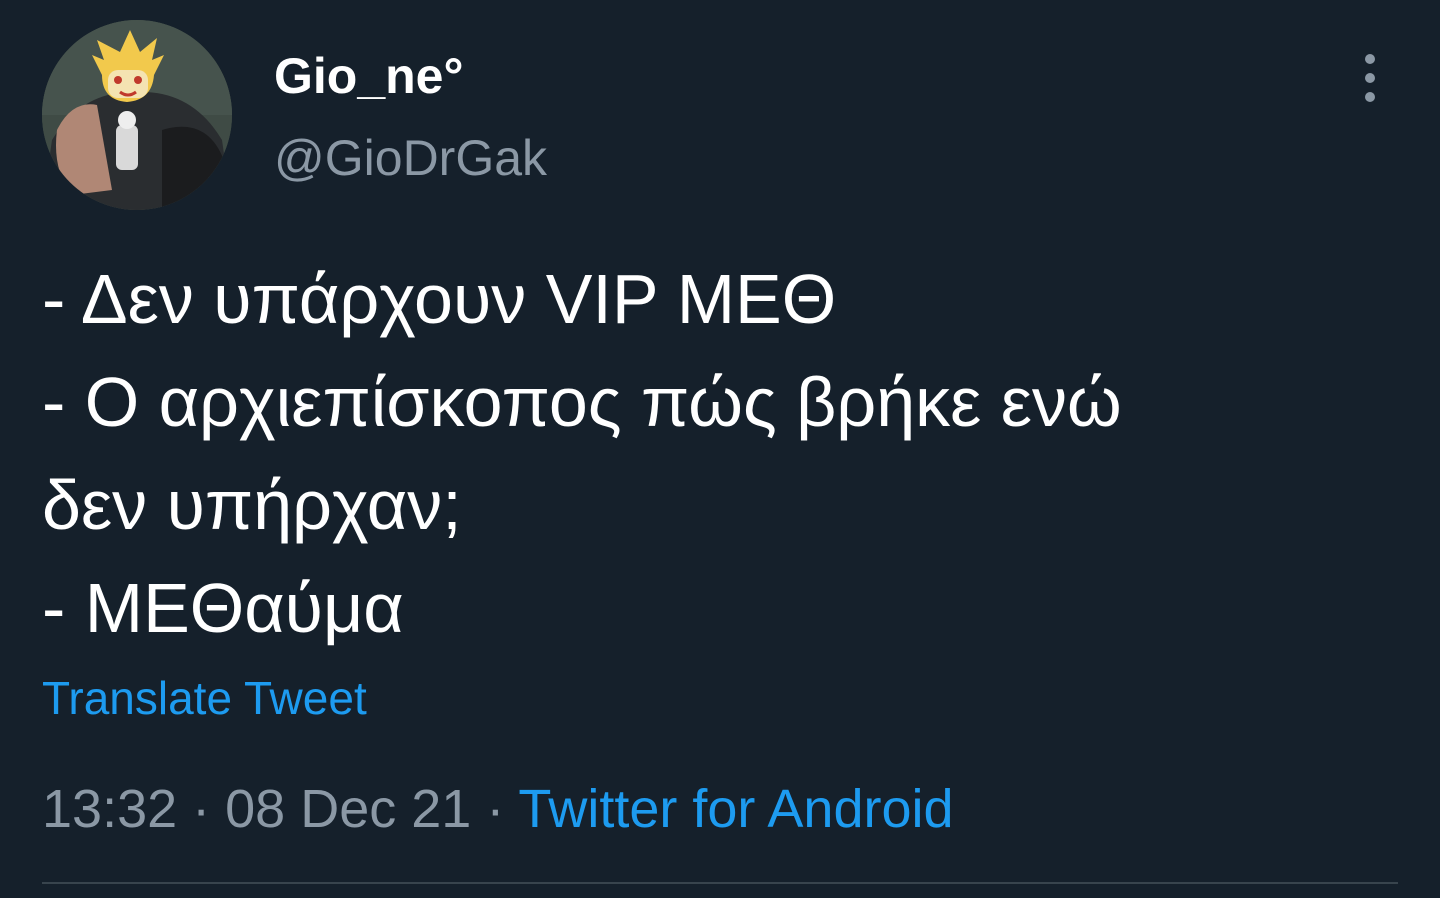  What do you see at coordinates (348, 809) in the screenshot?
I see `tweet-date: 08 Dec 21` at bounding box center [348, 809].